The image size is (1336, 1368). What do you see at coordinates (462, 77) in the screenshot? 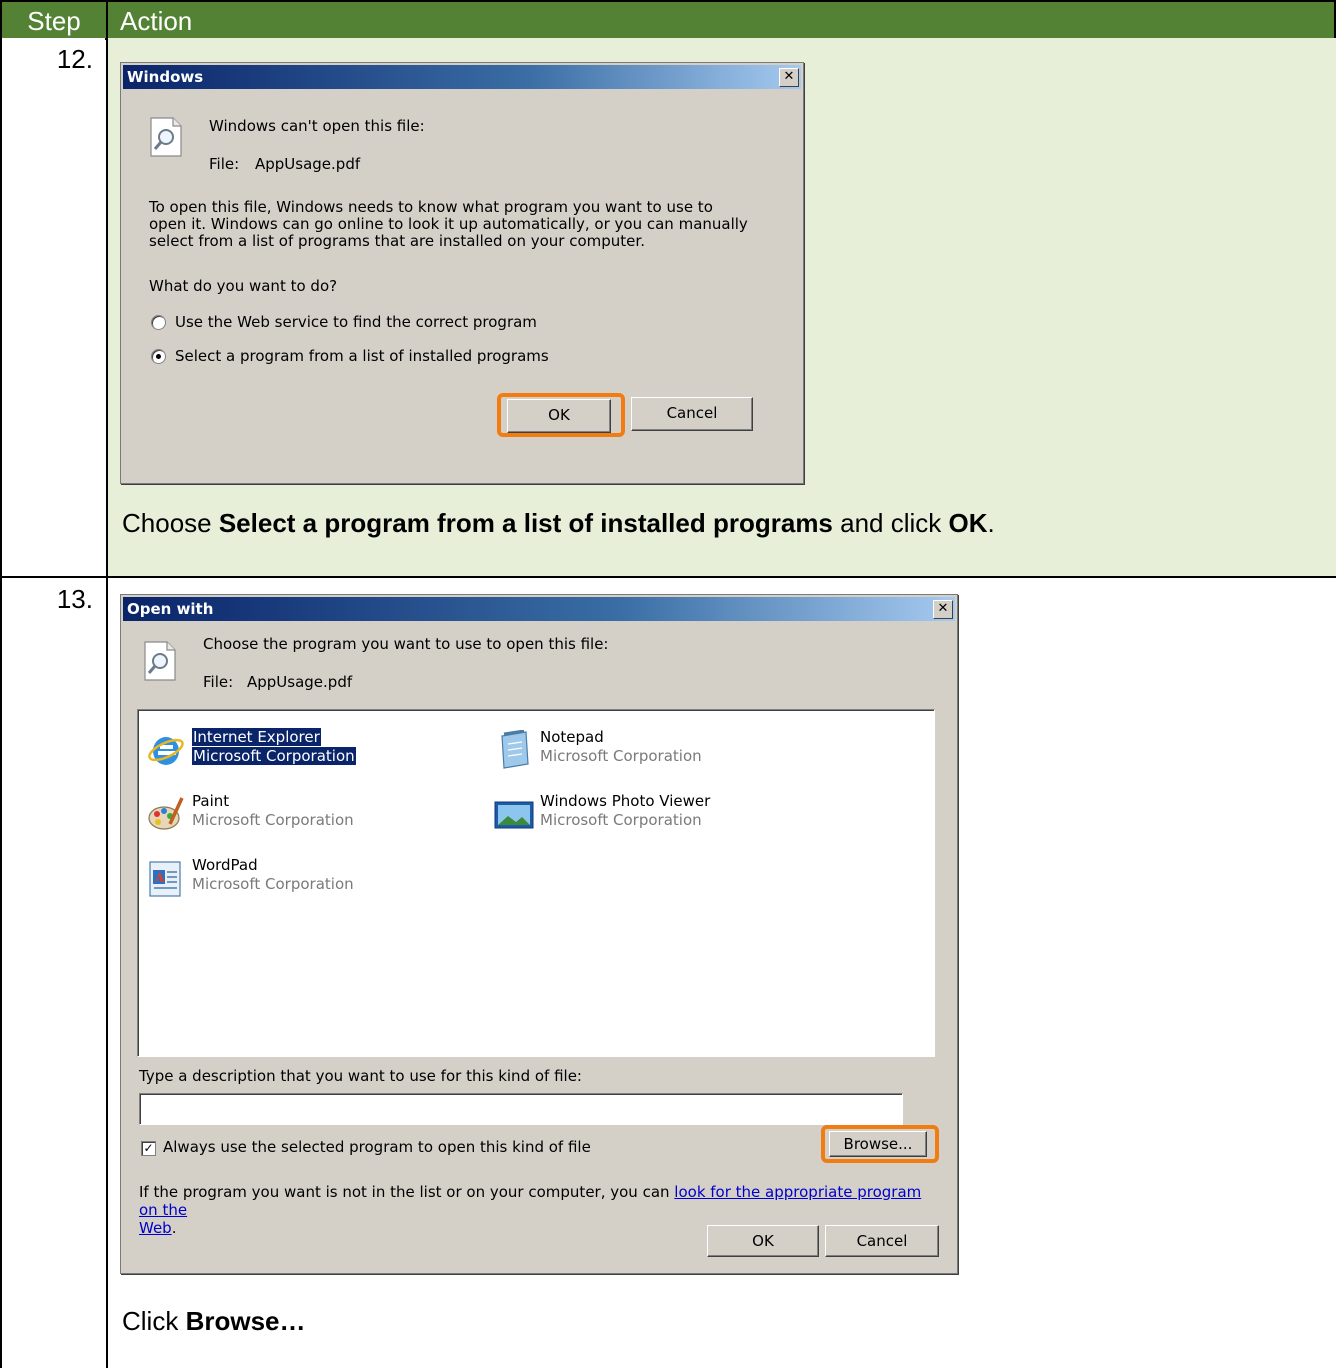
I see `dialog-titlebar: Windows ✕` at bounding box center [462, 77].